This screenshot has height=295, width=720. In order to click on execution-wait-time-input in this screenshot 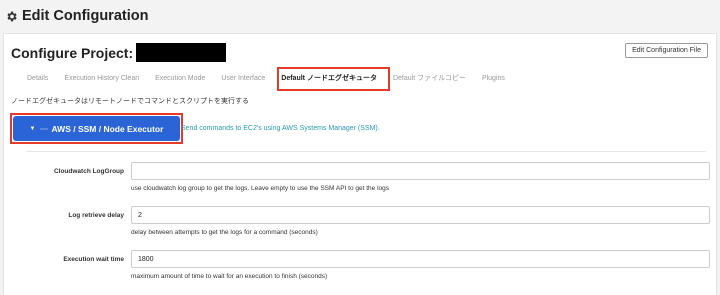, I will do `click(420, 259)`.